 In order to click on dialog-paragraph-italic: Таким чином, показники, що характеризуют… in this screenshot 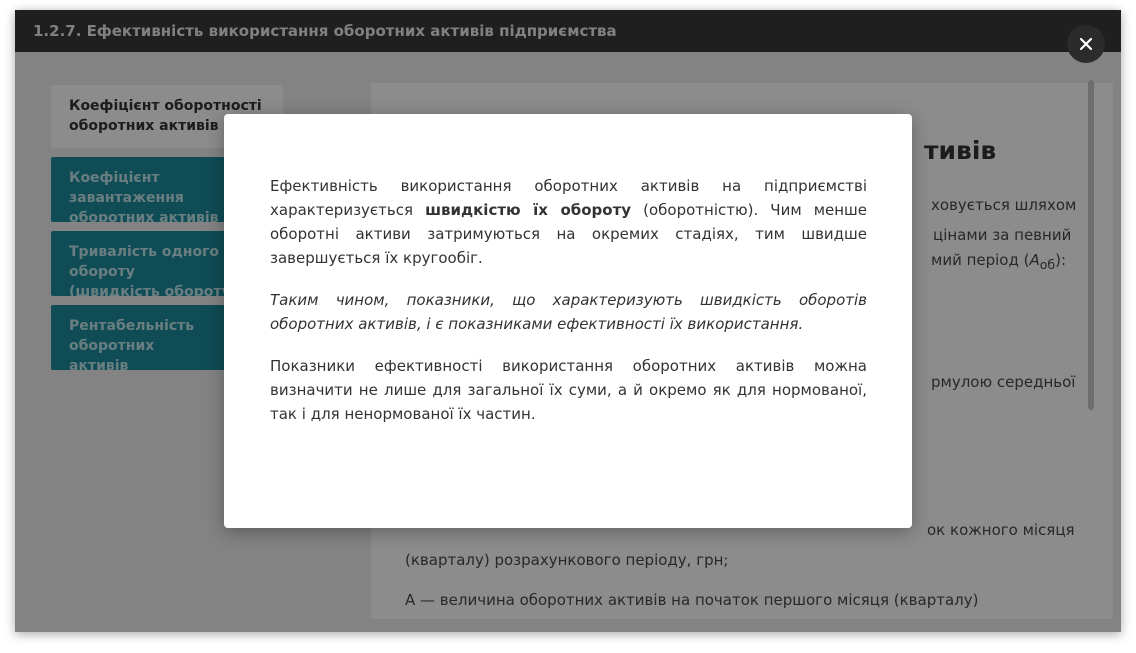, I will do `click(568, 312)`.